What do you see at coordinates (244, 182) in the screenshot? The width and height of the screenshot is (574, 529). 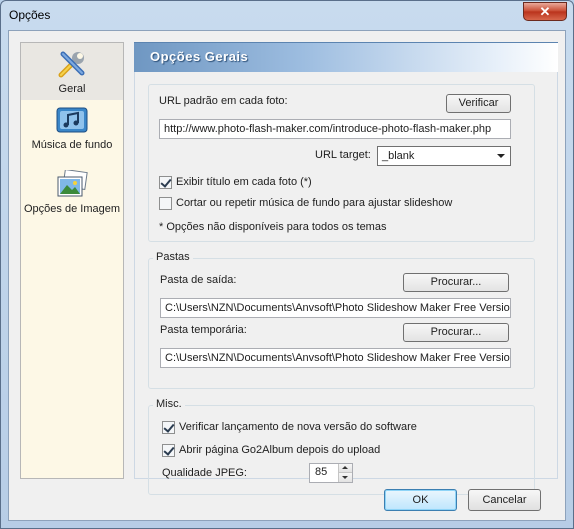 I see `show-title-label: Exibir título em cada foto (*)` at bounding box center [244, 182].